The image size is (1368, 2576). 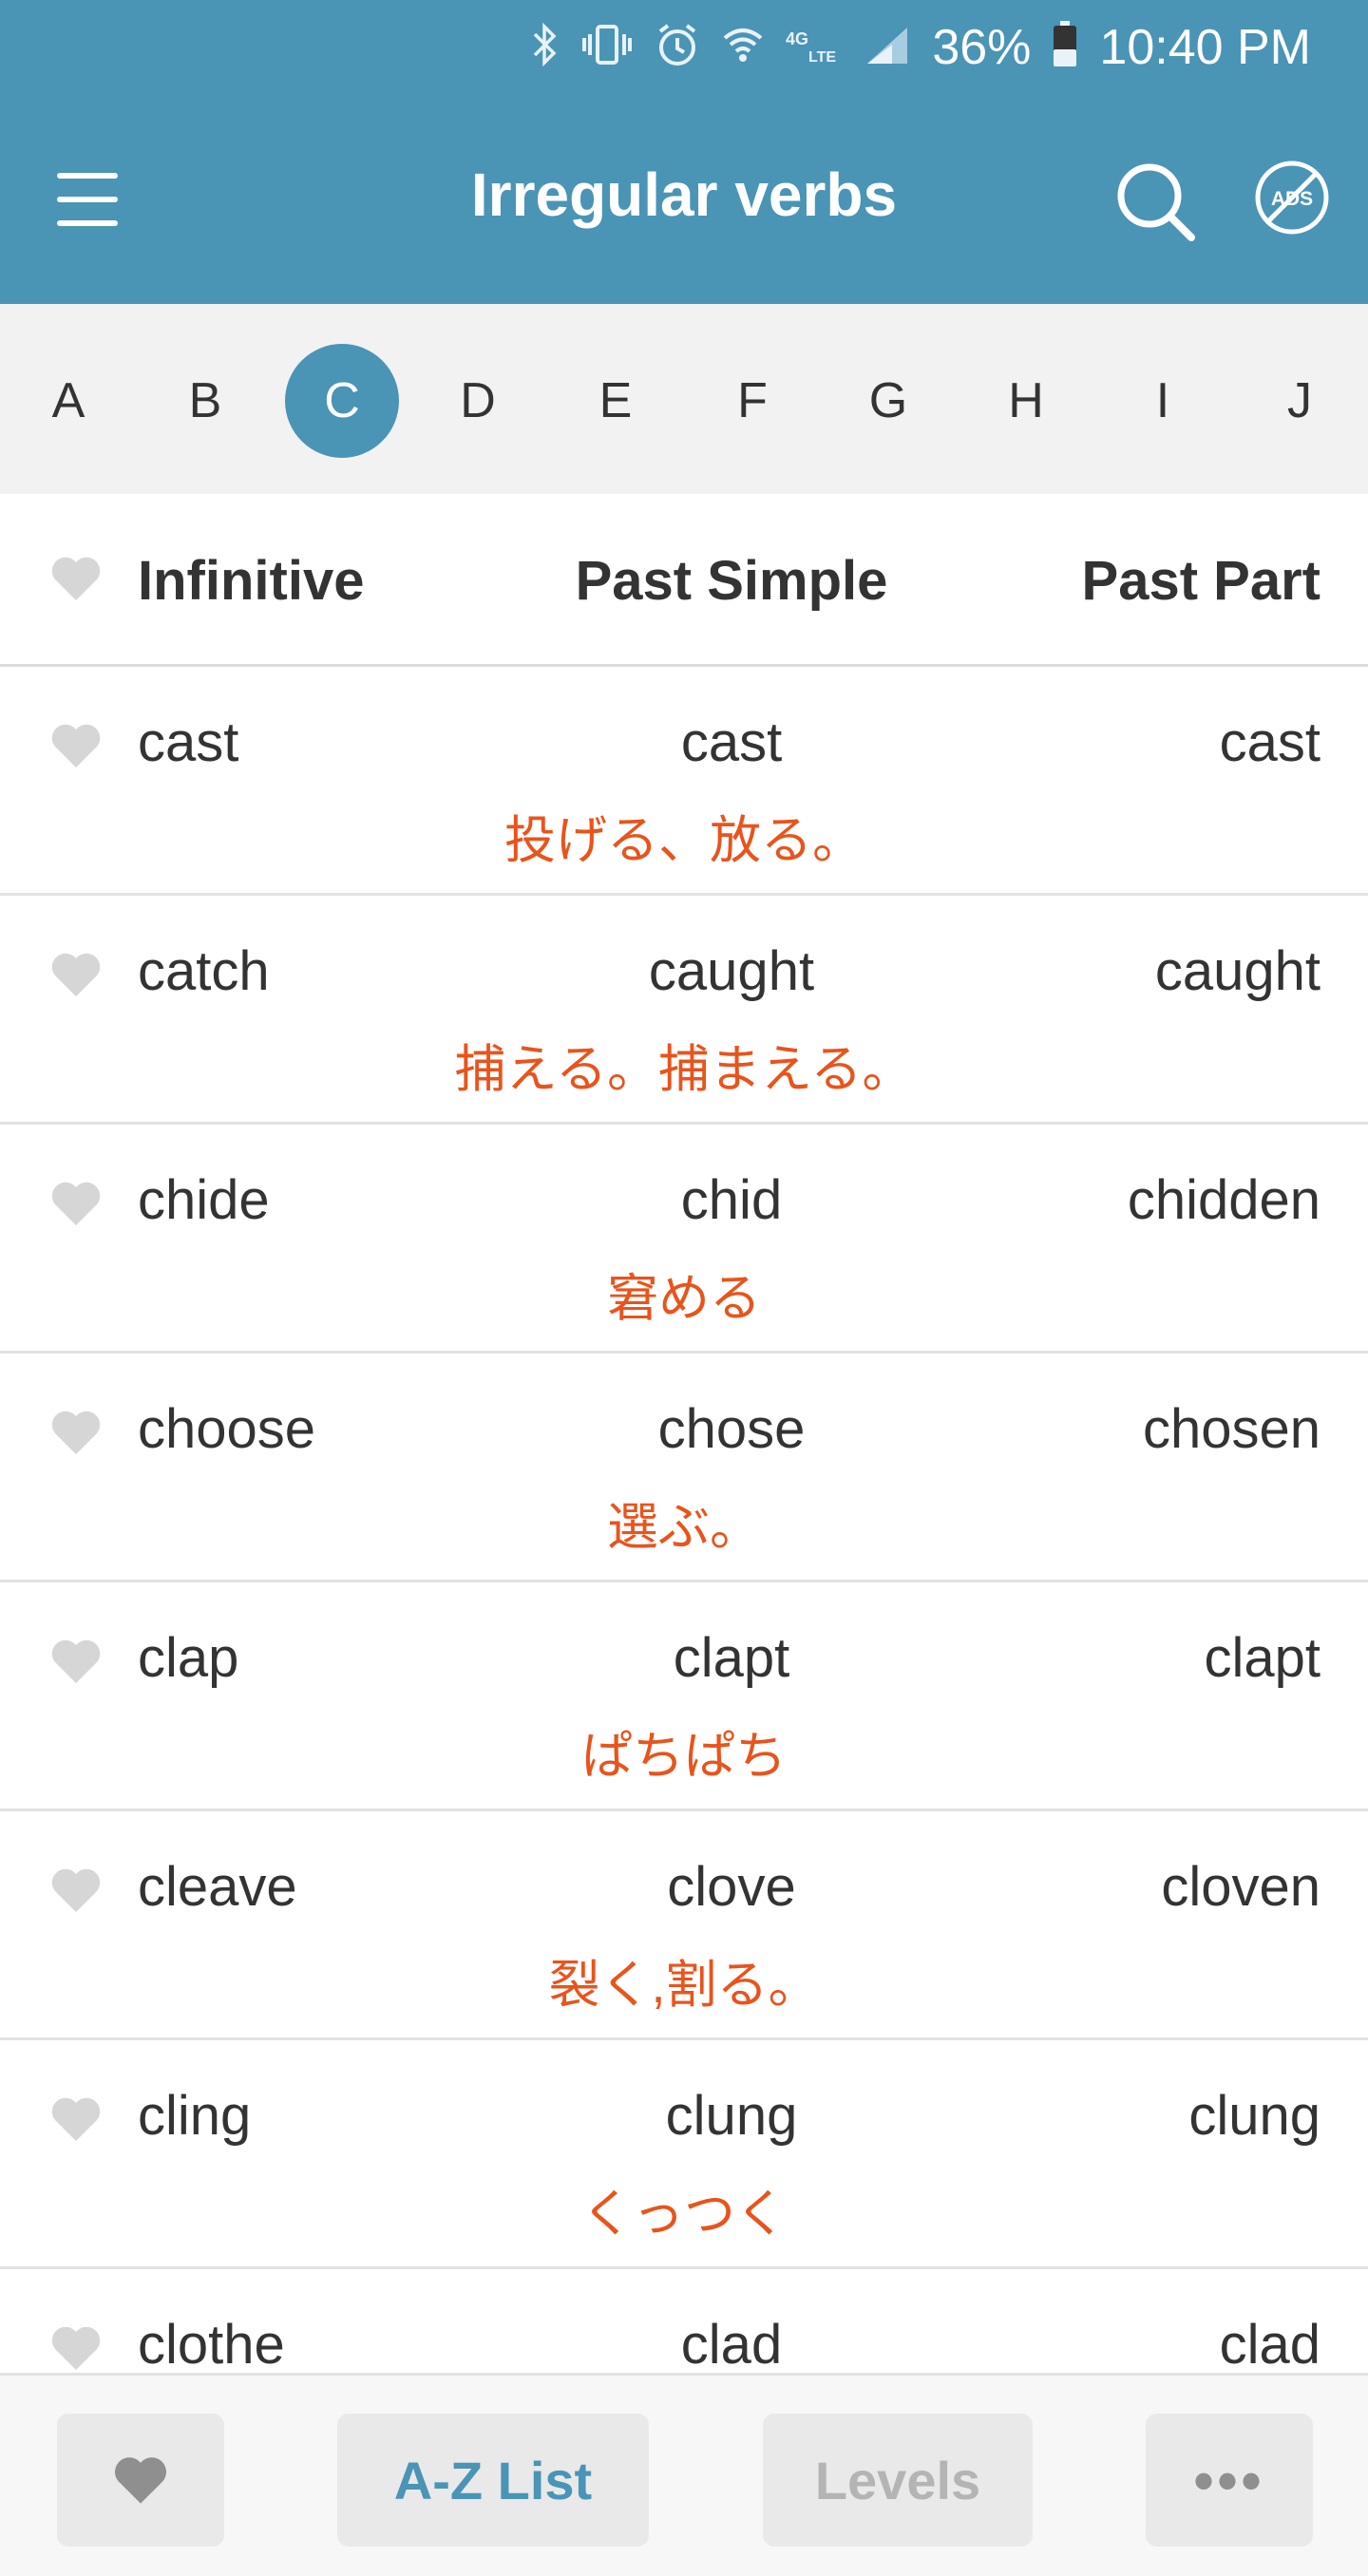 I want to click on letter-e: E, so click(x=616, y=401).